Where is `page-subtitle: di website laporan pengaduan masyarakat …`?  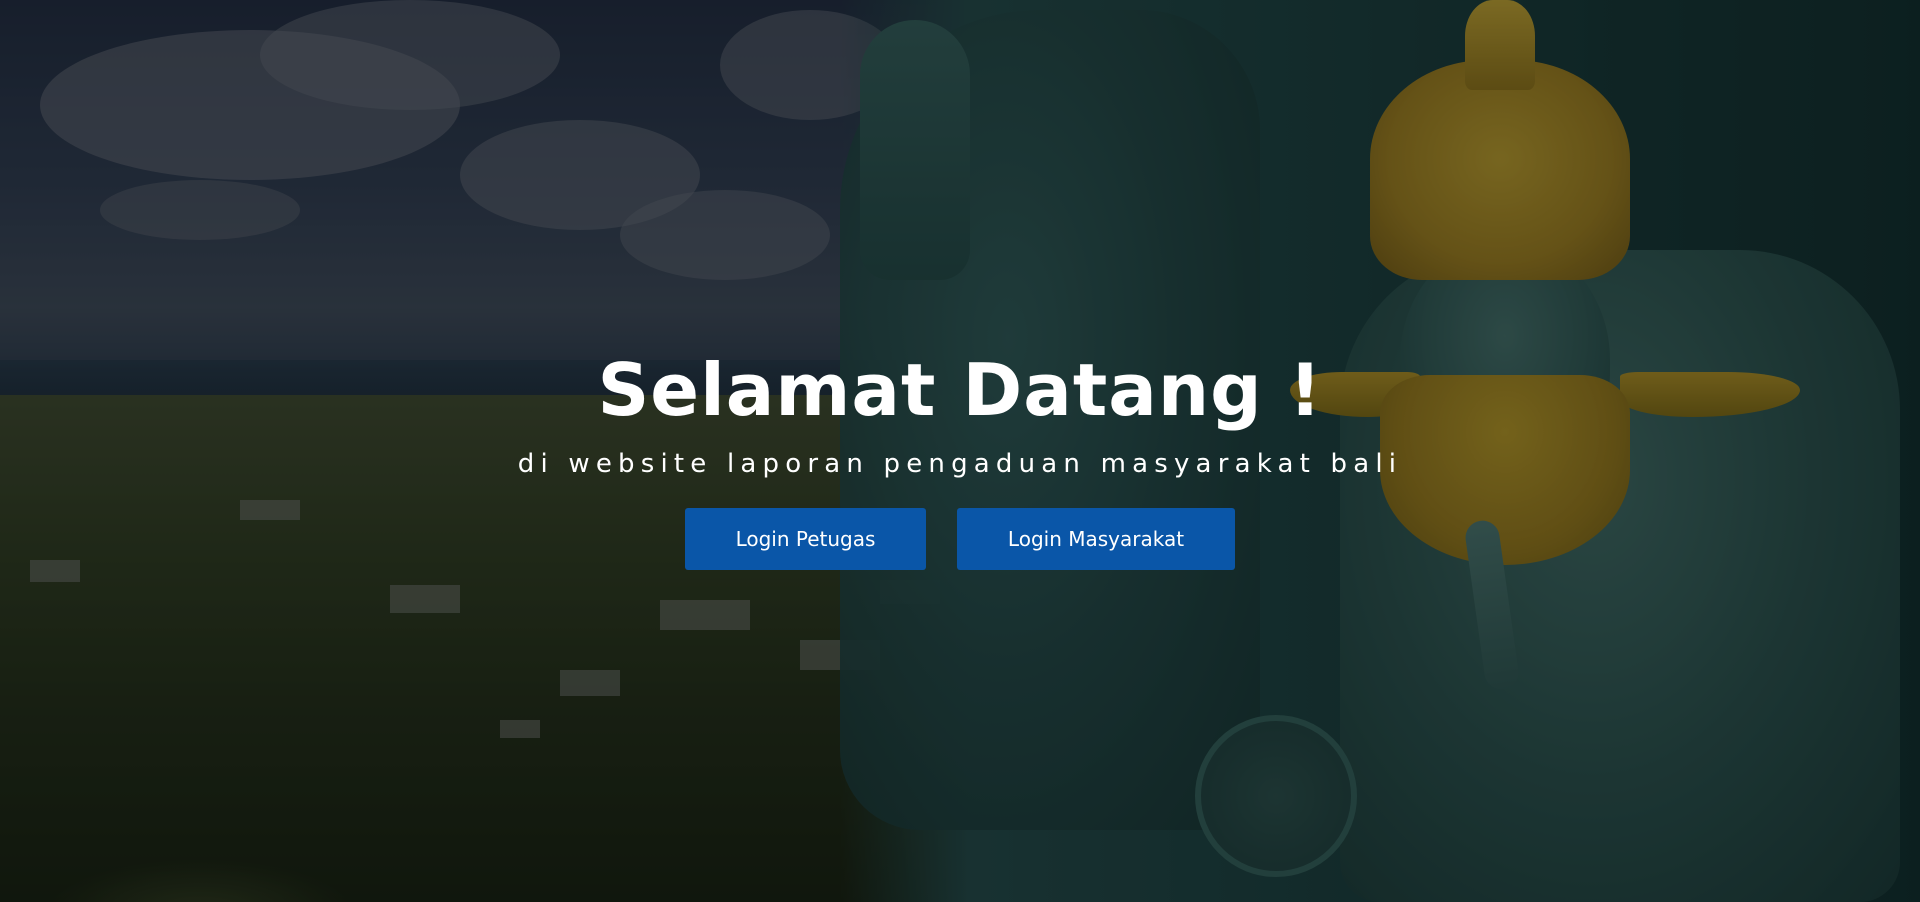 page-subtitle: di website laporan pengaduan masyarakat … is located at coordinates (960, 464).